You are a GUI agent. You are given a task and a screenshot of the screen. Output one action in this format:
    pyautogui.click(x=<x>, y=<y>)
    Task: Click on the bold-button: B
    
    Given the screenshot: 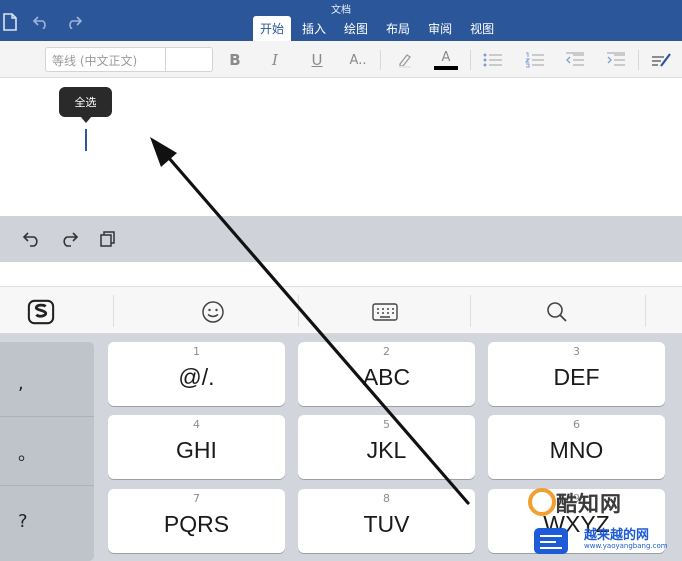 What is the action you would take?
    pyautogui.click(x=235, y=60)
    